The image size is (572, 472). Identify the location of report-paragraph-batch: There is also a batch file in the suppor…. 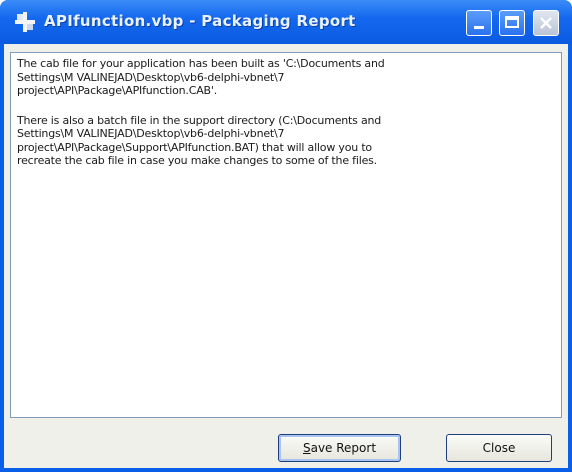
(199, 140).